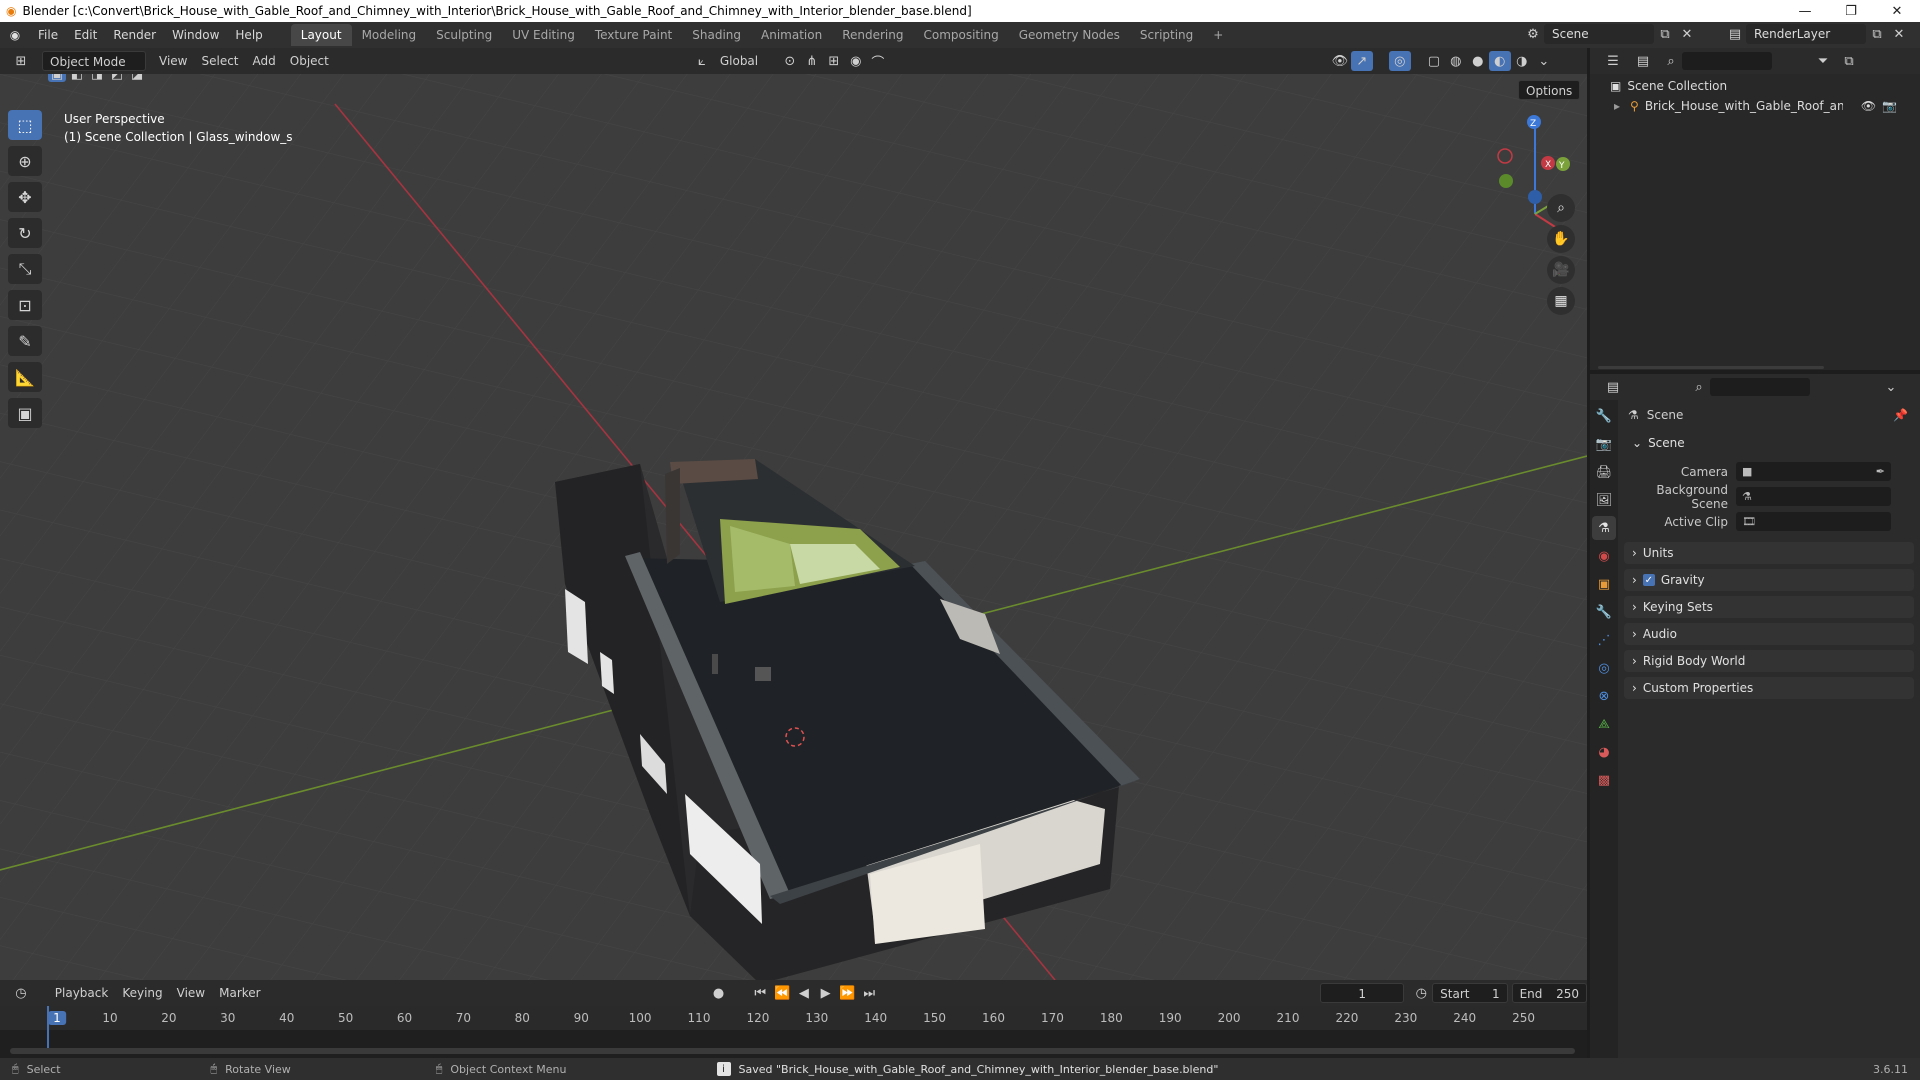  I want to click on falloff-icon: ⌒, so click(878, 61).